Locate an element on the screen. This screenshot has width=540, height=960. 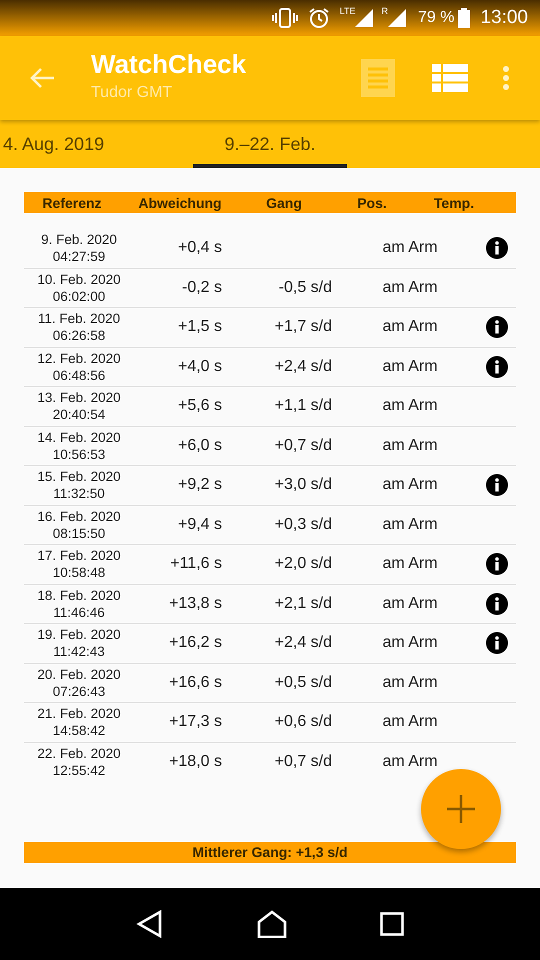
back-nav-icon is located at coordinates (150, 924).